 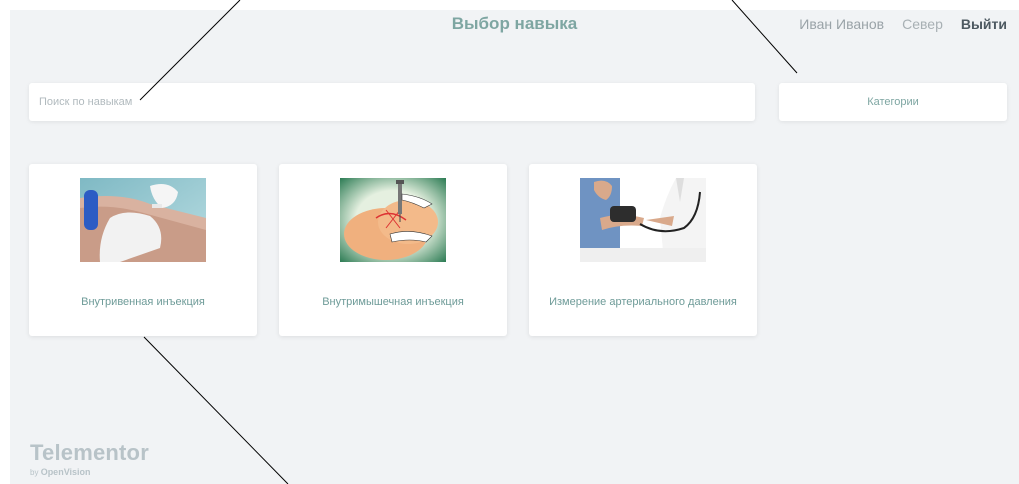 I want to click on skill-card-label: Внутривенная инъекция, so click(x=143, y=301).